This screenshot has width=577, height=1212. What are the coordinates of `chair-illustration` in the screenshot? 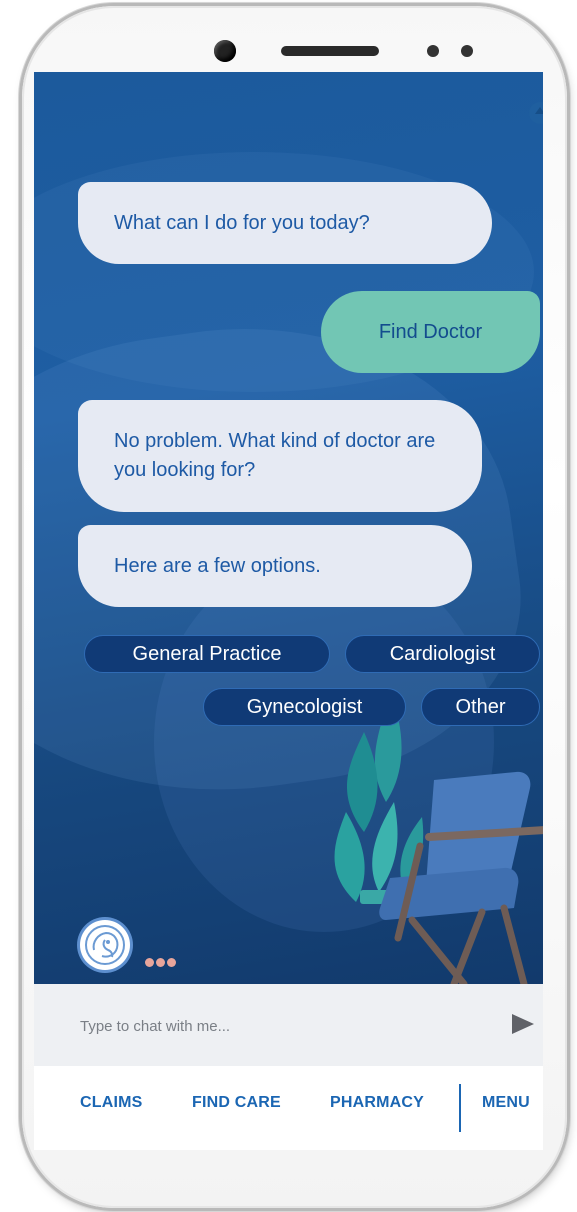 It's located at (461, 877).